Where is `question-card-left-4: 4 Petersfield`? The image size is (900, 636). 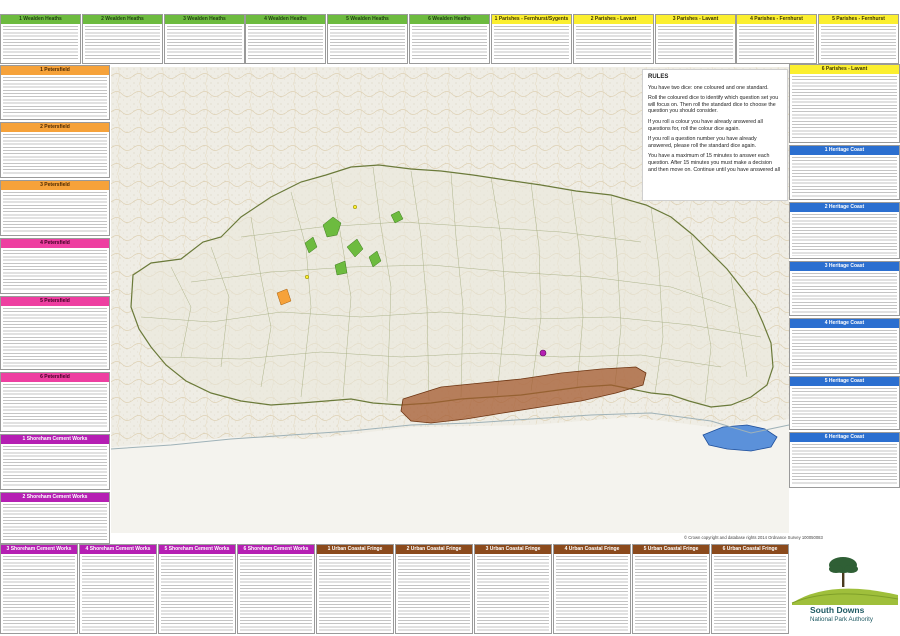 question-card-left-4: 4 Petersfield is located at coordinates (55, 266).